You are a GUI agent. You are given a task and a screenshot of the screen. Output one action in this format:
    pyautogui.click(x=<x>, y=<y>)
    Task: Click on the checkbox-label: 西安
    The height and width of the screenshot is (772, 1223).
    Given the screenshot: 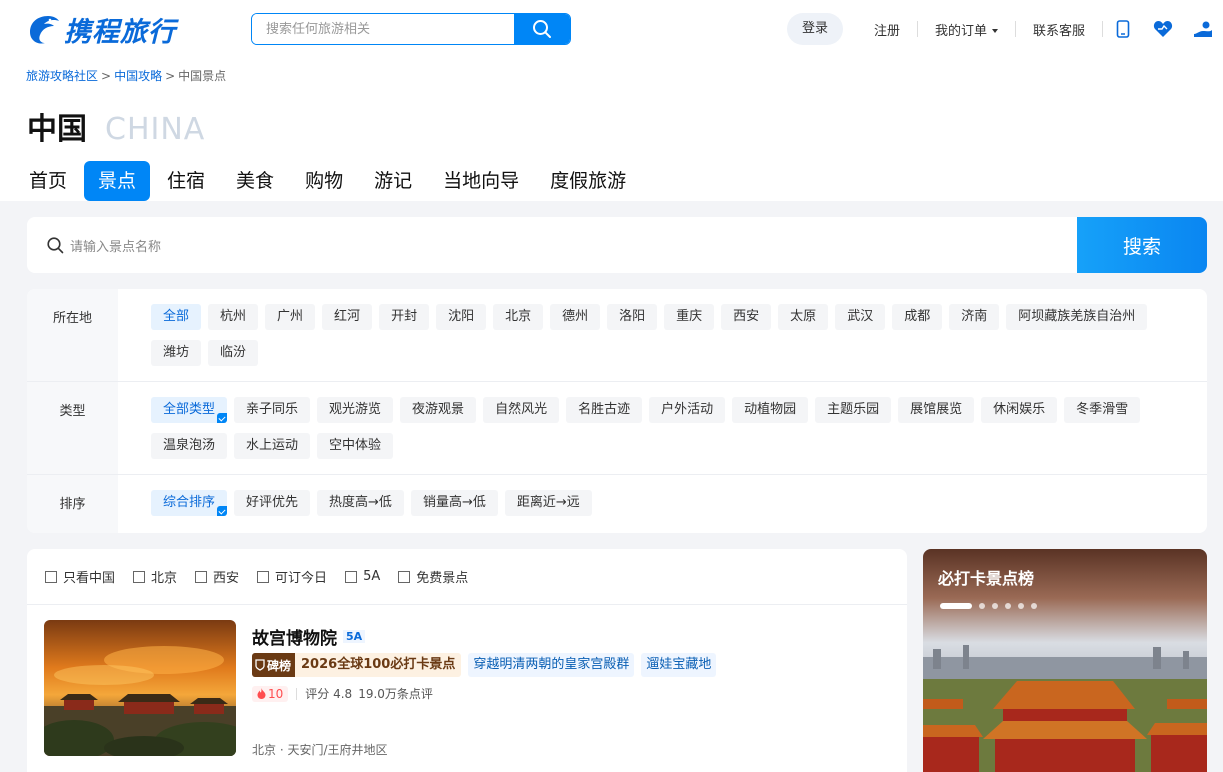 What is the action you would take?
    pyautogui.click(x=226, y=578)
    